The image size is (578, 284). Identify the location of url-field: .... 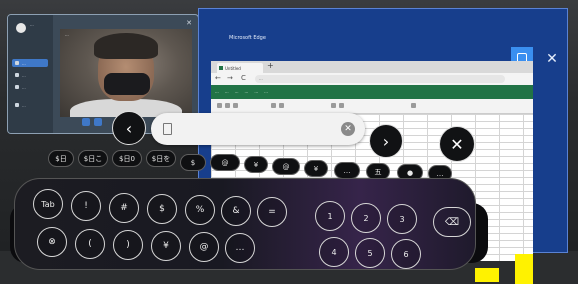
(380, 79).